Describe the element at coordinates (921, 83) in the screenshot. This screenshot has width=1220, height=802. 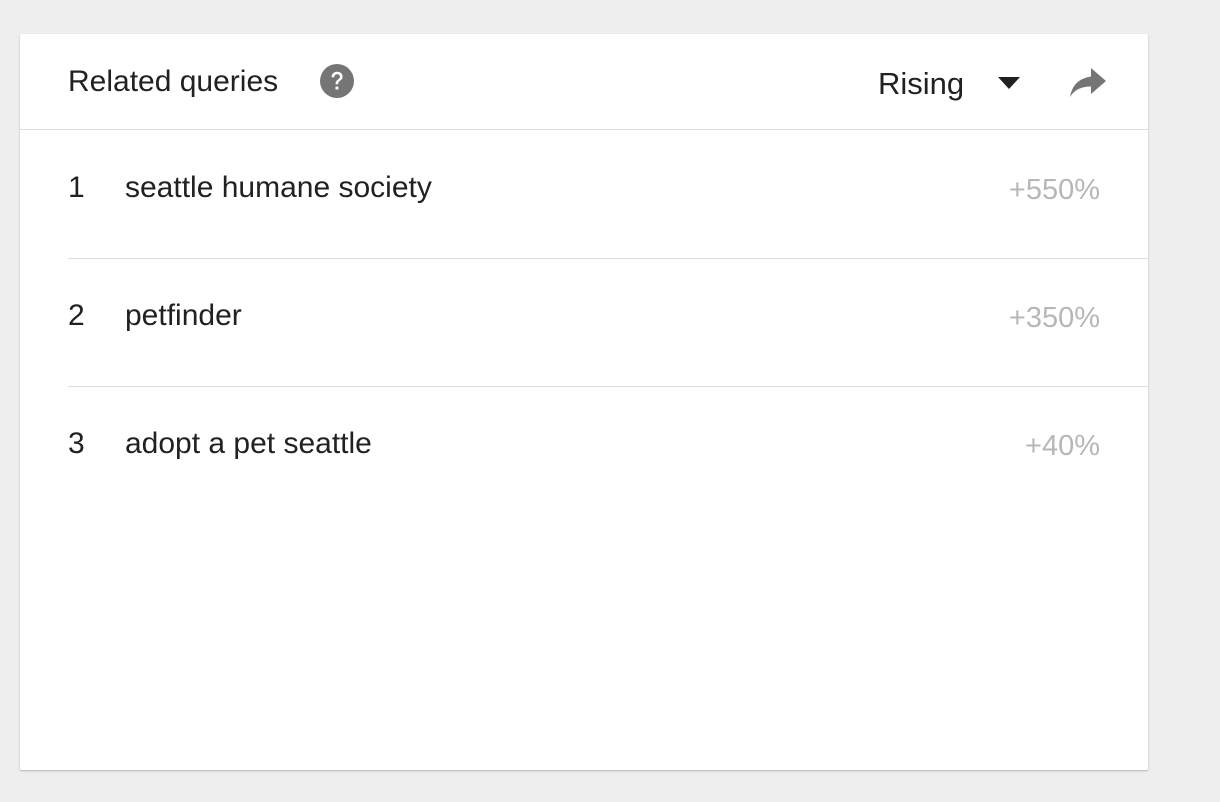
I see `dropdown-selected-value: Rising` at that location.